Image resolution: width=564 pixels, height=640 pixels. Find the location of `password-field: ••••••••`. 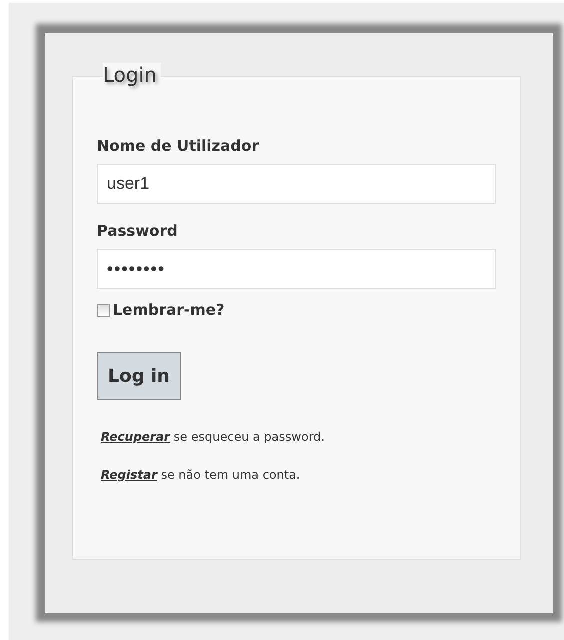

password-field: •••••••• is located at coordinates (296, 269).